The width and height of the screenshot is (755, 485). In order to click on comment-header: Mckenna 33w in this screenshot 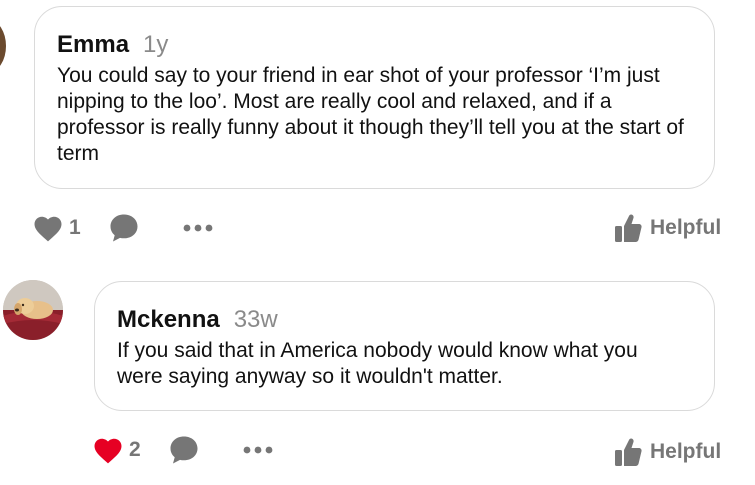, I will do `click(402, 321)`.